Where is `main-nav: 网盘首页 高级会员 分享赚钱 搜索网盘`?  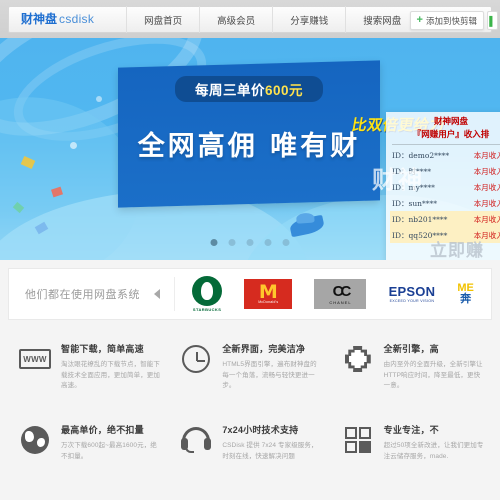
main-nav: 网盘首页 高级会员 分享赚钱 搜索网盘 is located at coordinates (272, 19).